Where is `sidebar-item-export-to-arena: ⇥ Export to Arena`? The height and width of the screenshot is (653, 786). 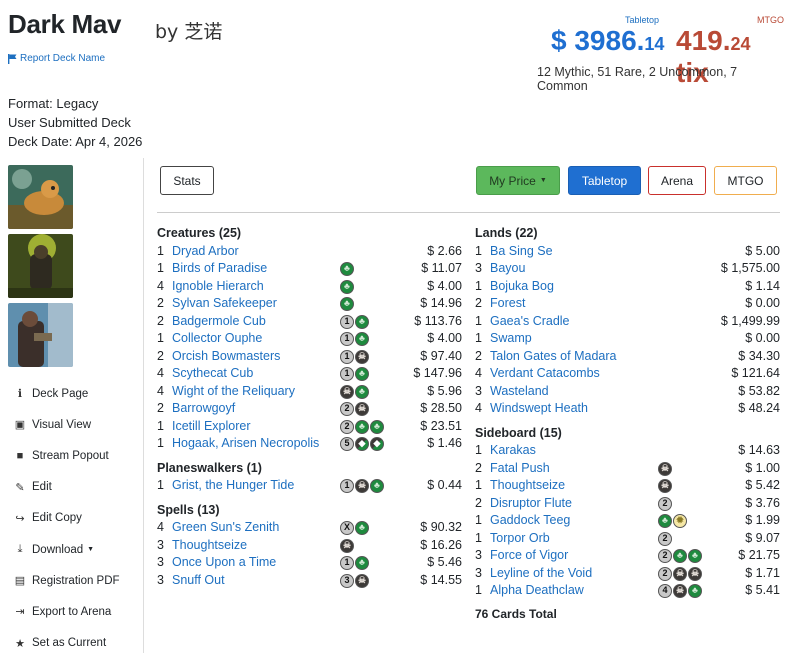 sidebar-item-export-to-arena: ⇥ Export to Arena is located at coordinates (74, 611).